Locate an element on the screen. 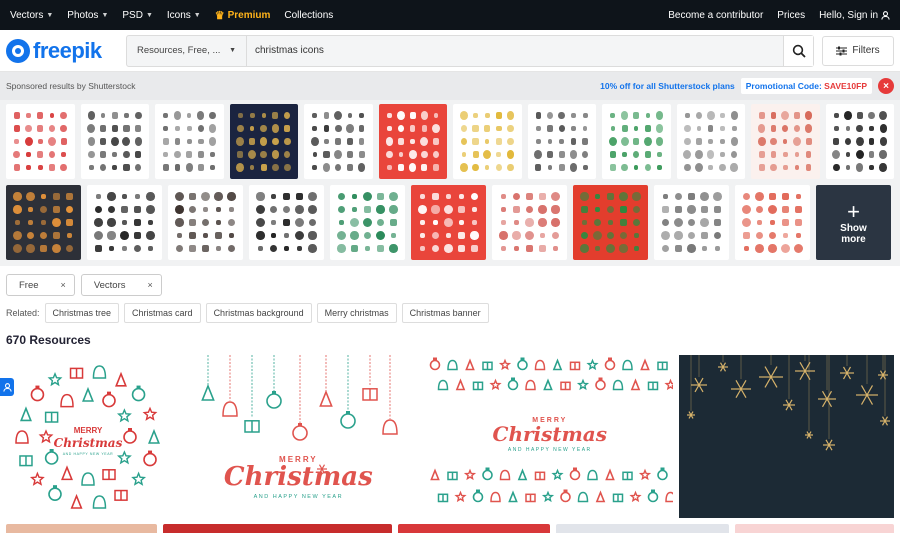 This screenshot has height=533, width=900. become-contributor-link: Become a contributor is located at coordinates (715, 15).